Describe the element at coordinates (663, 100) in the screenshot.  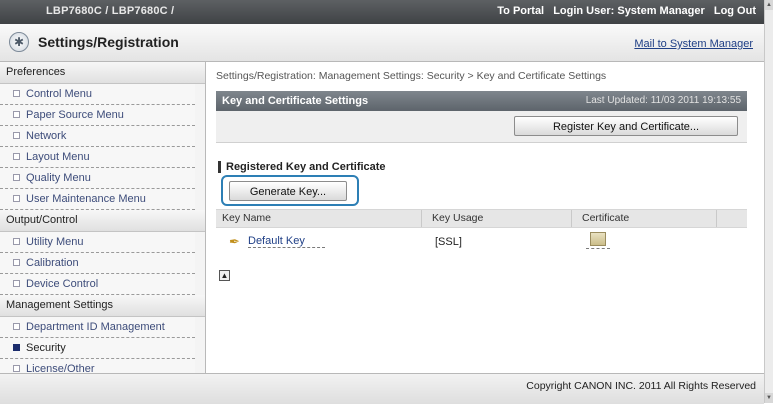
I see `last-updated: Last Updated: 11/03 2011 19:13:55` at that location.